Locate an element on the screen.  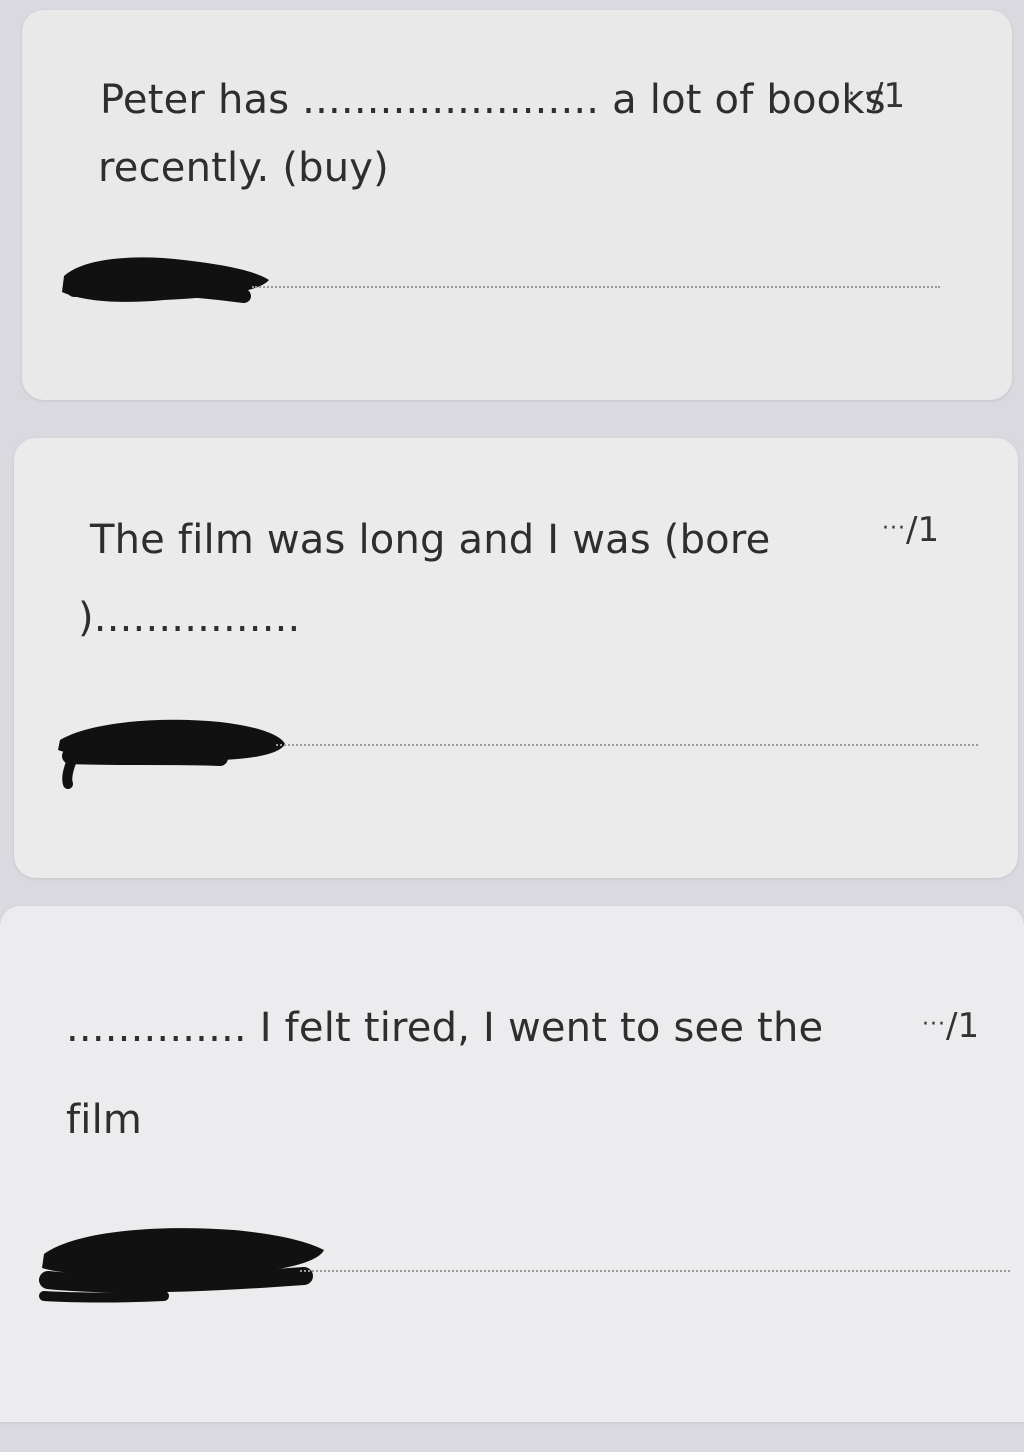
question-text-line-2: film is located at coordinates (104, 1120).